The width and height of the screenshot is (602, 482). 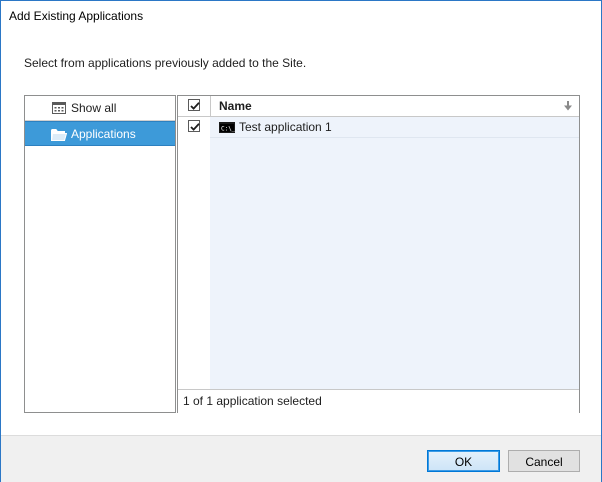 What do you see at coordinates (59, 136) in the screenshot?
I see `folder-icon` at bounding box center [59, 136].